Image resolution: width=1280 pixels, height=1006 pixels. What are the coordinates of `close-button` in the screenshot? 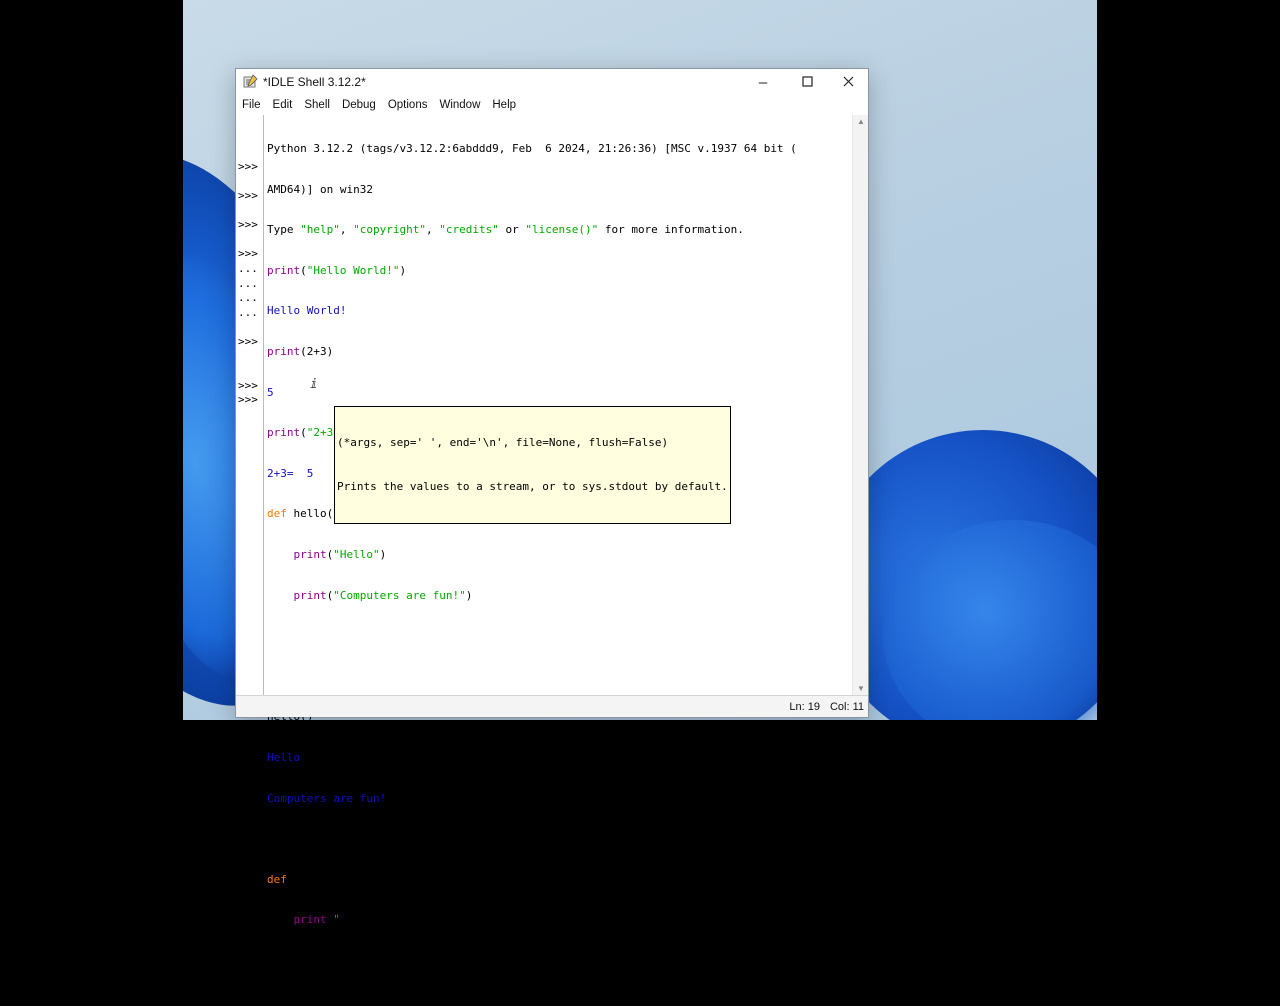 It's located at (848, 82).